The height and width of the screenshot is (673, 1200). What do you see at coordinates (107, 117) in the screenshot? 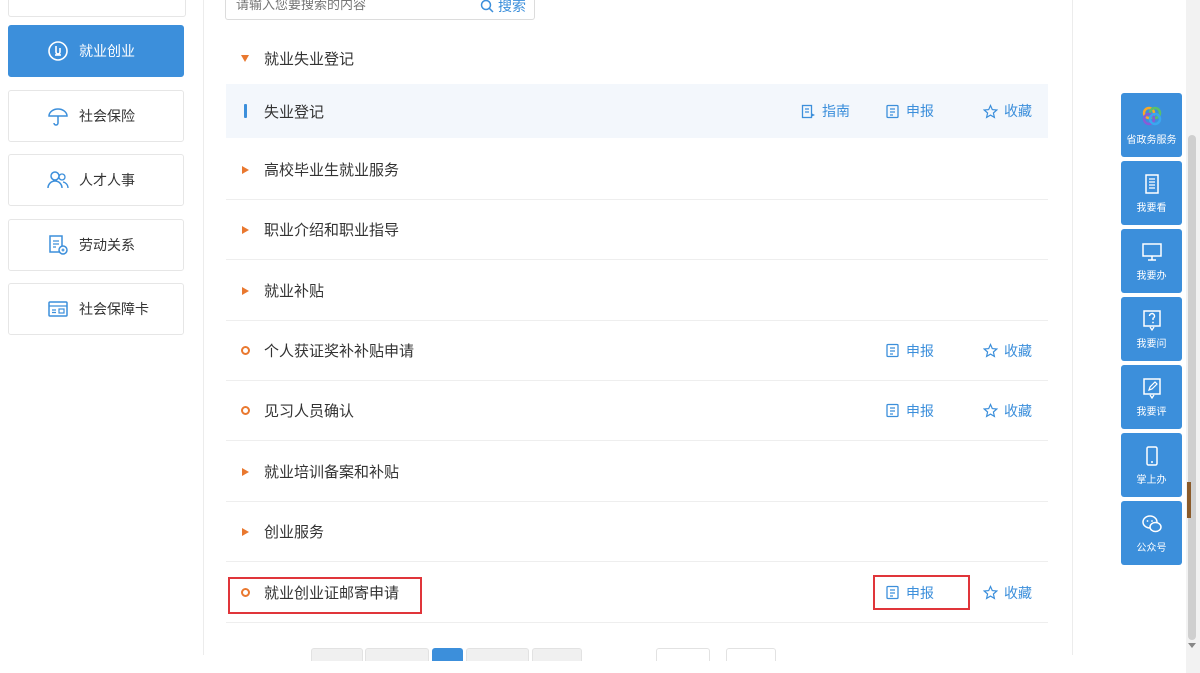
I see `sidebar-item-label: 社会保险` at bounding box center [107, 117].